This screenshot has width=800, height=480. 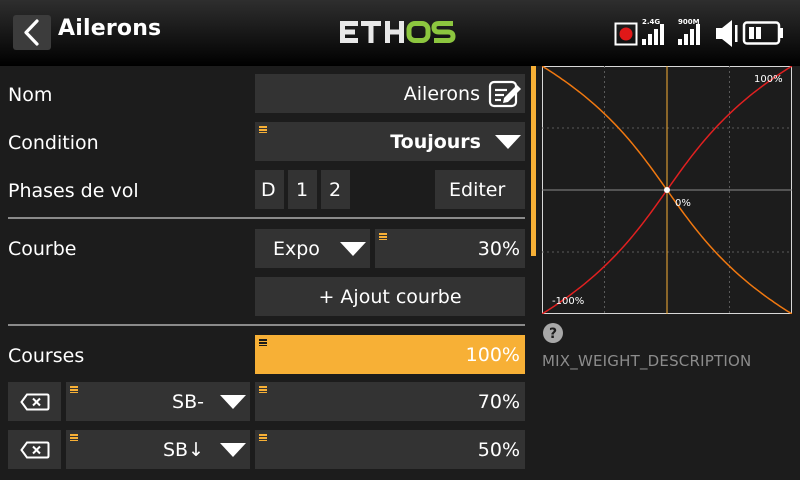 I want to click on svg-text: 2.4G, so click(x=651, y=22).